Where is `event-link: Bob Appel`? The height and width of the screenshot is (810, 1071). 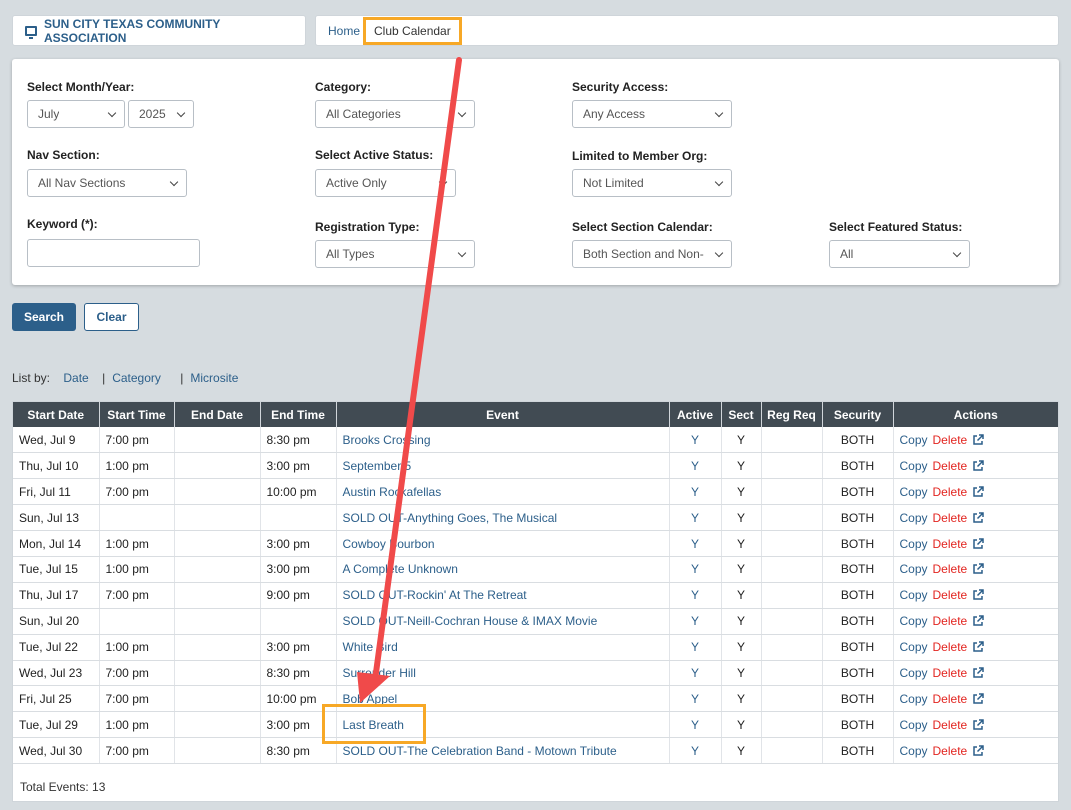
event-link: Bob Appel is located at coordinates (370, 699).